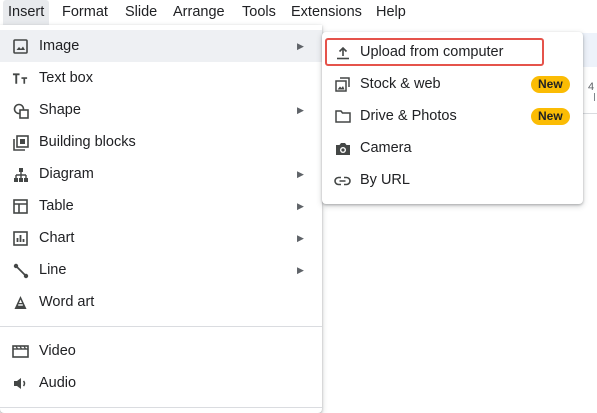  What do you see at coordinates (342, 180) in the screenshot?
I see `link-icon` at bounding box center [342, 180].